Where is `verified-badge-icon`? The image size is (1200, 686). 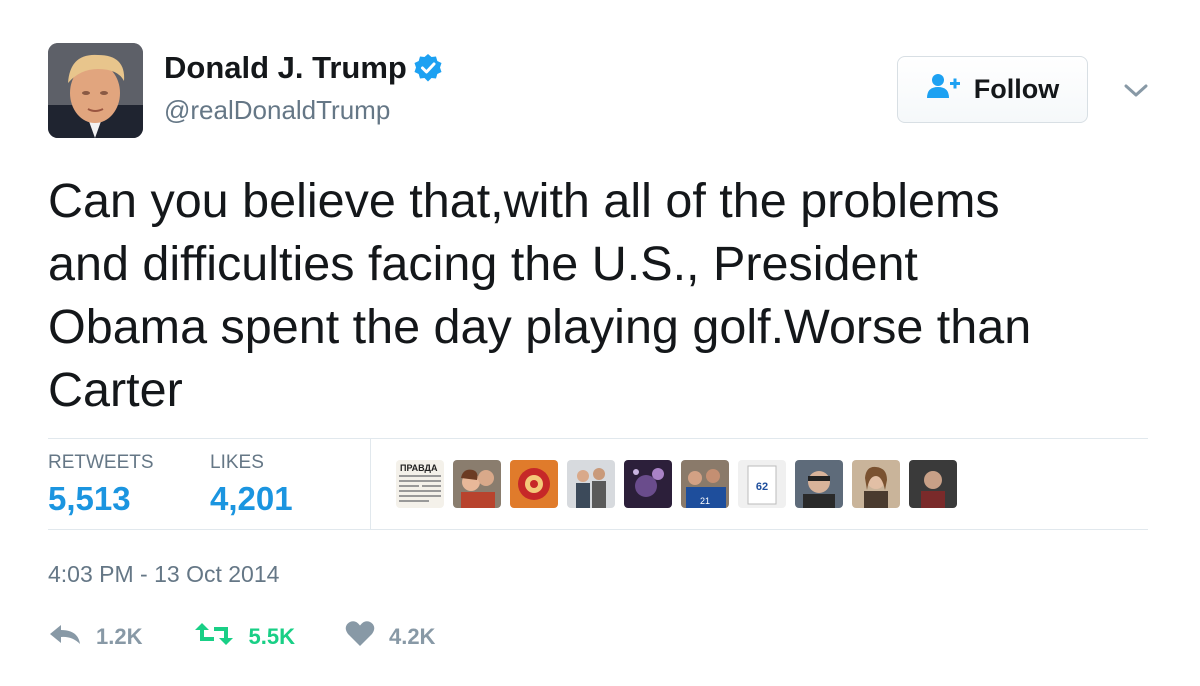 verified-badge-icon is located at coordinates (428, 68).